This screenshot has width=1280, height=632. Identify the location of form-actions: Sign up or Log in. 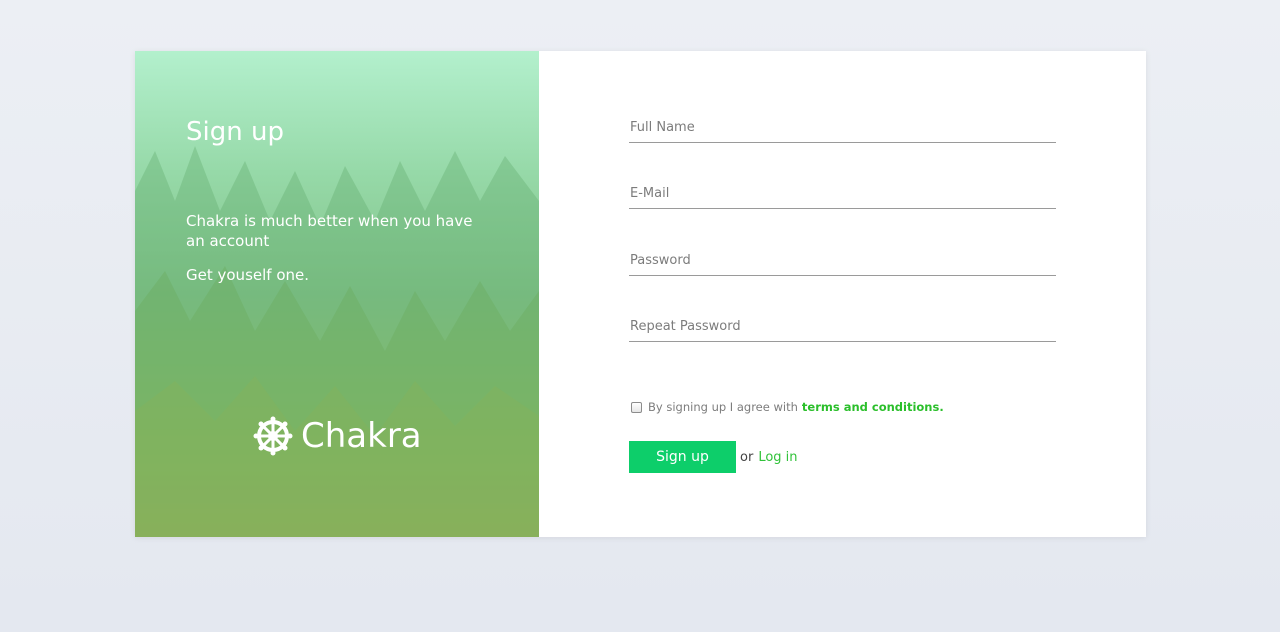
(713, 457).